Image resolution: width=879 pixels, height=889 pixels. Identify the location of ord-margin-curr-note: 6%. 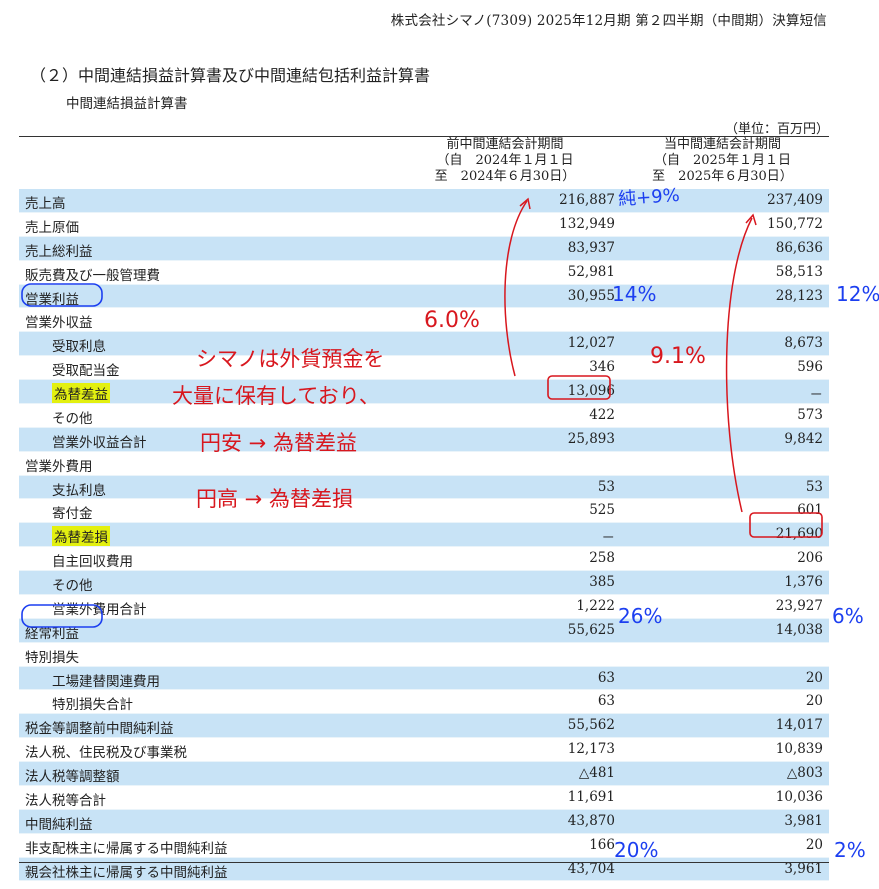
(848, 616).